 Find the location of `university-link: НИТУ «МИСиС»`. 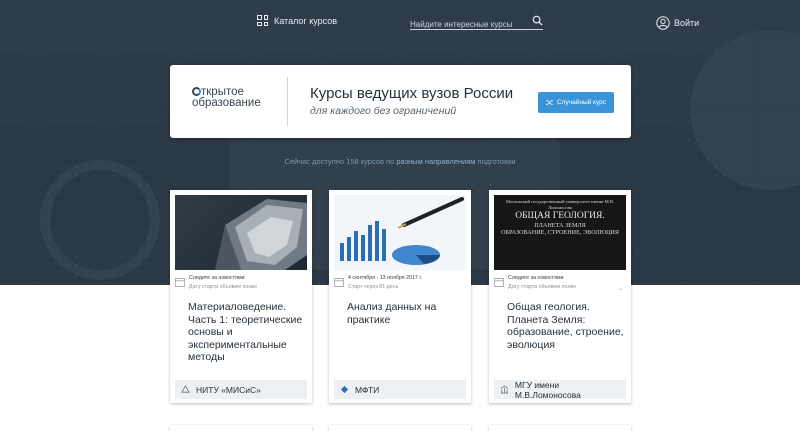

university-link: НИТУ «МИСиС» is located at coordinates (241, 389).